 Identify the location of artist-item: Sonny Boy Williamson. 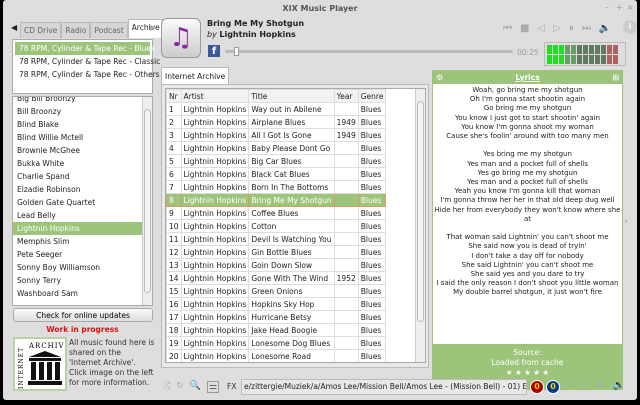
(82, 267).